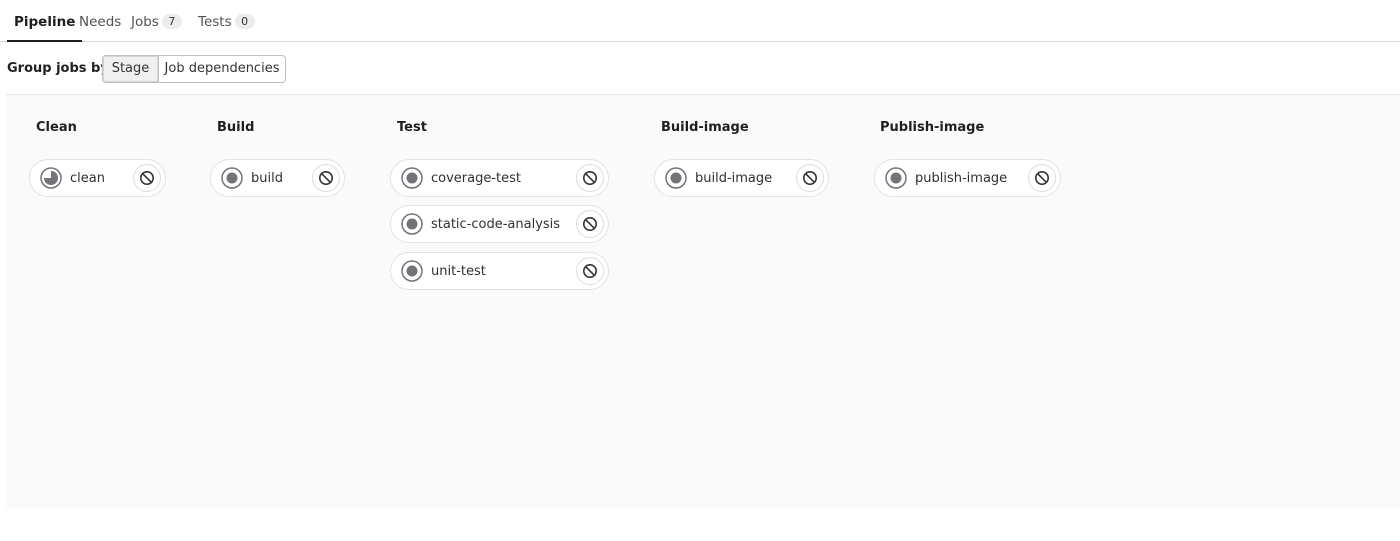 The width and height of the screenshot is (1400, 541). I want to click on cancel-job-static-code-analysis-button, so click(590, 224).